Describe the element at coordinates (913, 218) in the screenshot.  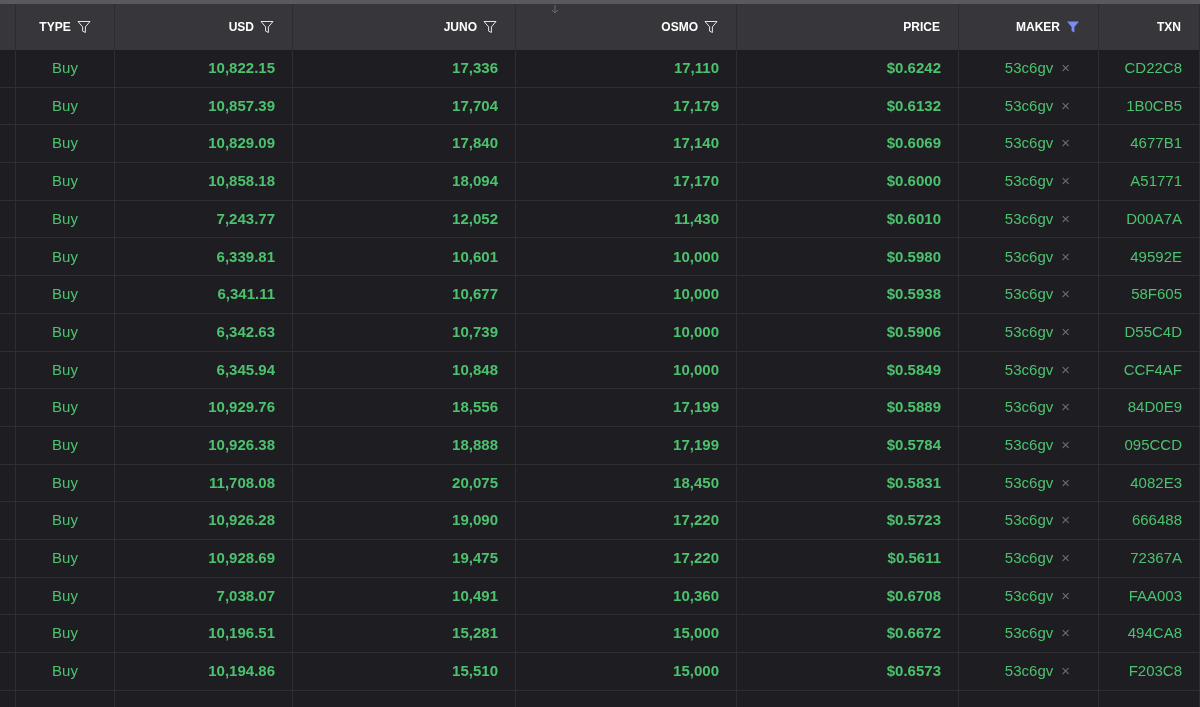
I see `table-cell-text: $0.6010` at that location.